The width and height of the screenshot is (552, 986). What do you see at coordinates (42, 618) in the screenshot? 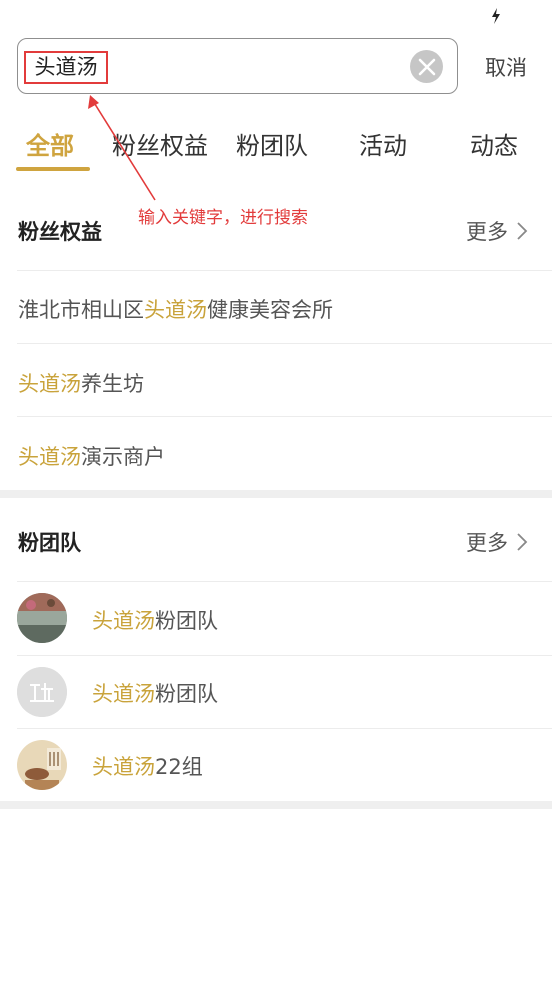
I see `photo-avatar-icon` at bounding box center [42, 618].